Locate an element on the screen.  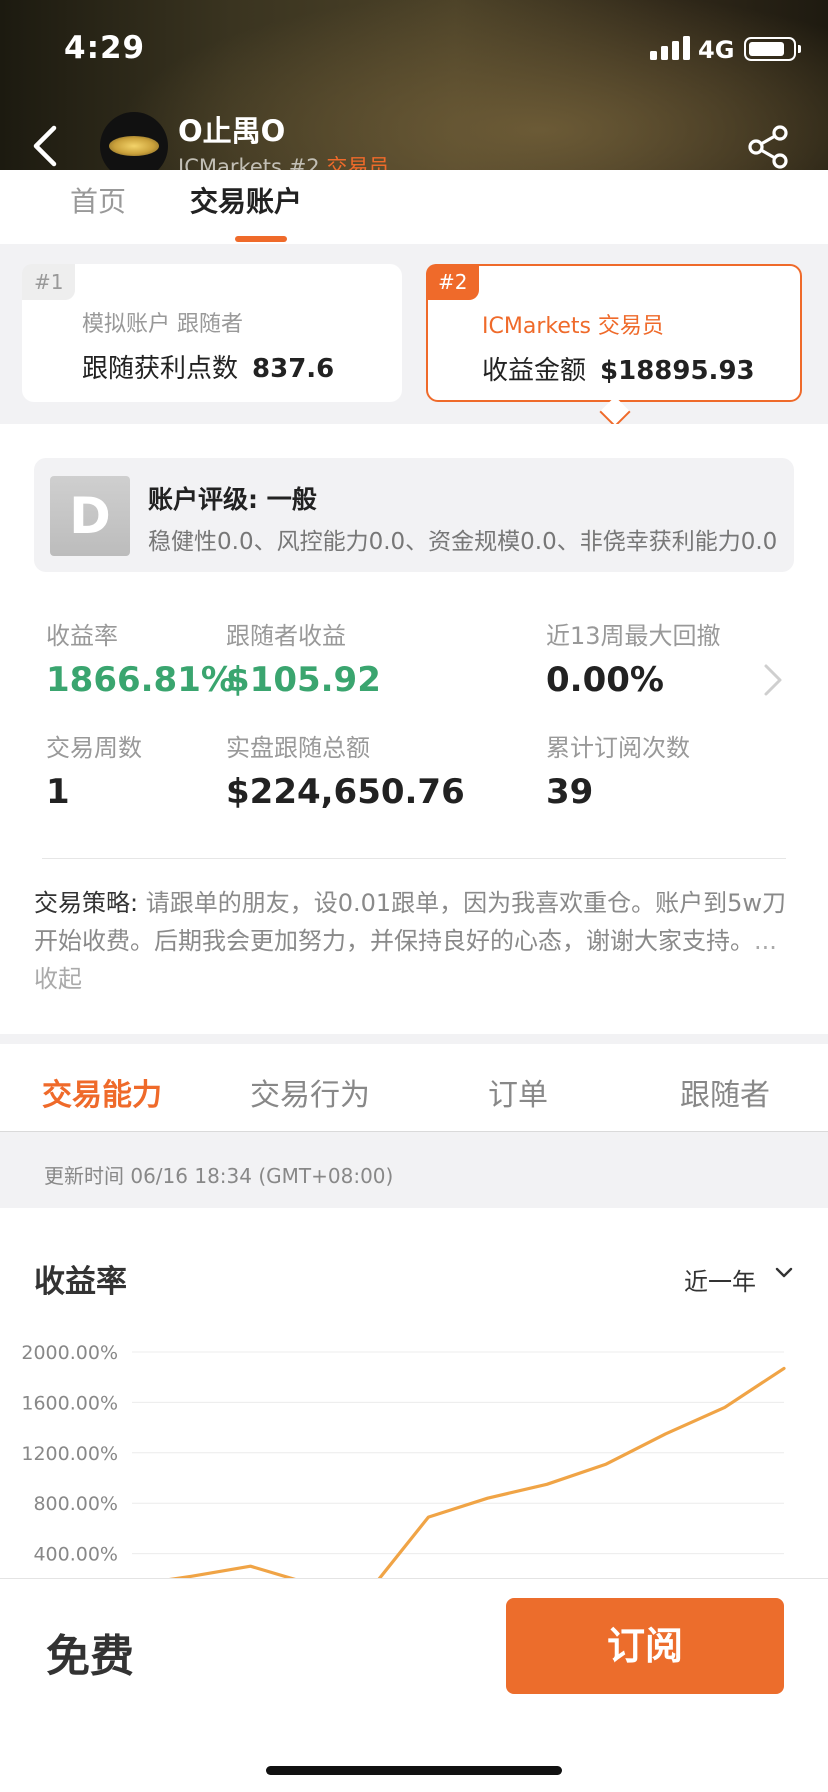
account-badge: #1 is located at coordinates (49, 282).